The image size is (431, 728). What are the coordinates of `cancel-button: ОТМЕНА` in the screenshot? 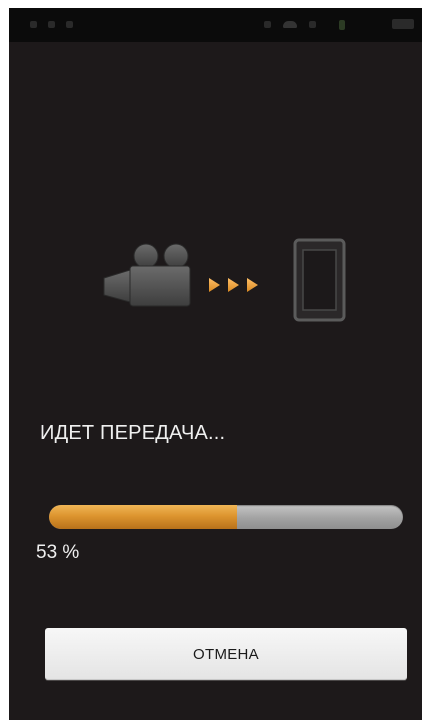 It's located at (226, 654).